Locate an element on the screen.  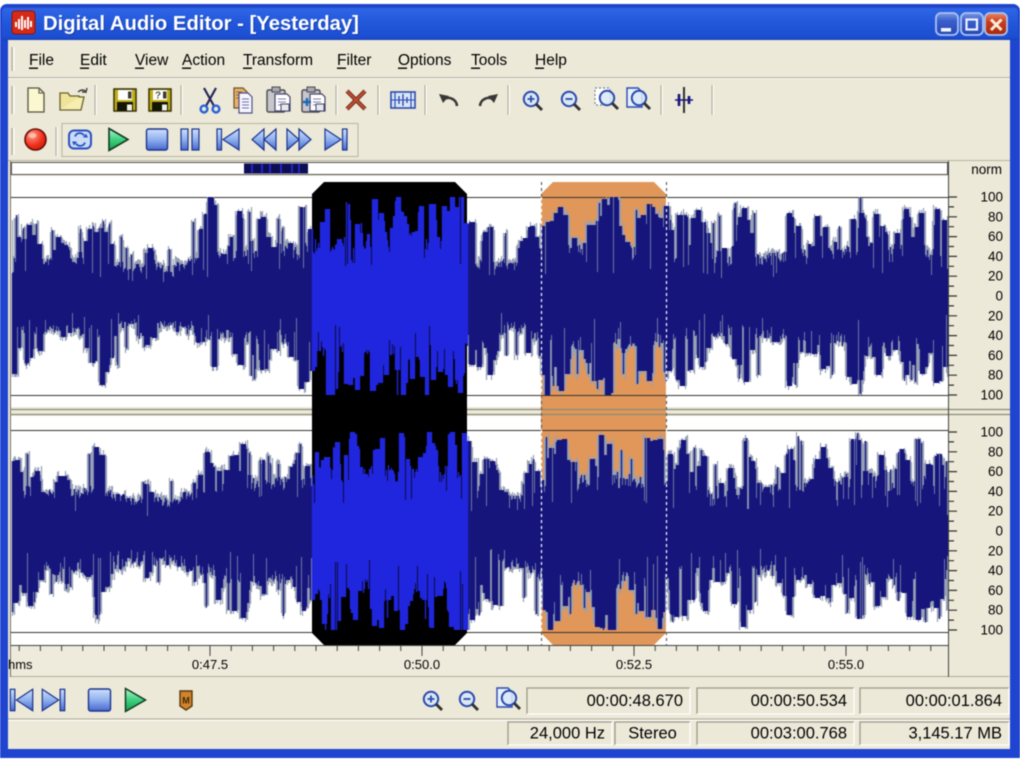
svg-text:Digital Audio Editor - [Yester: Digital Audio Editor - [Yesterday] is located at coordinates (201, 24).